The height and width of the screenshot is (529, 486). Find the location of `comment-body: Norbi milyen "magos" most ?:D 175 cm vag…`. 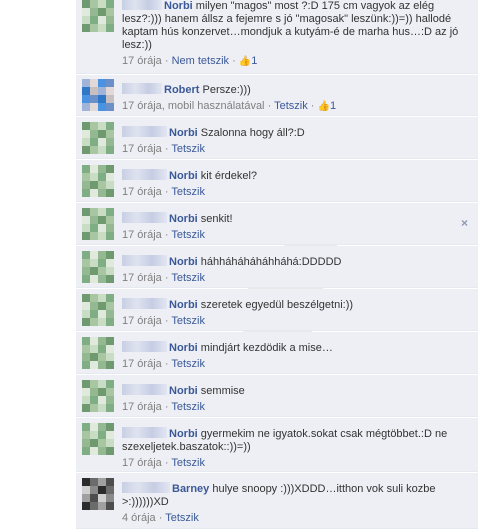

comment-body: Norbi milyen "magos" most ?:D 175 cm vag… is located at coordinates (291, 34).